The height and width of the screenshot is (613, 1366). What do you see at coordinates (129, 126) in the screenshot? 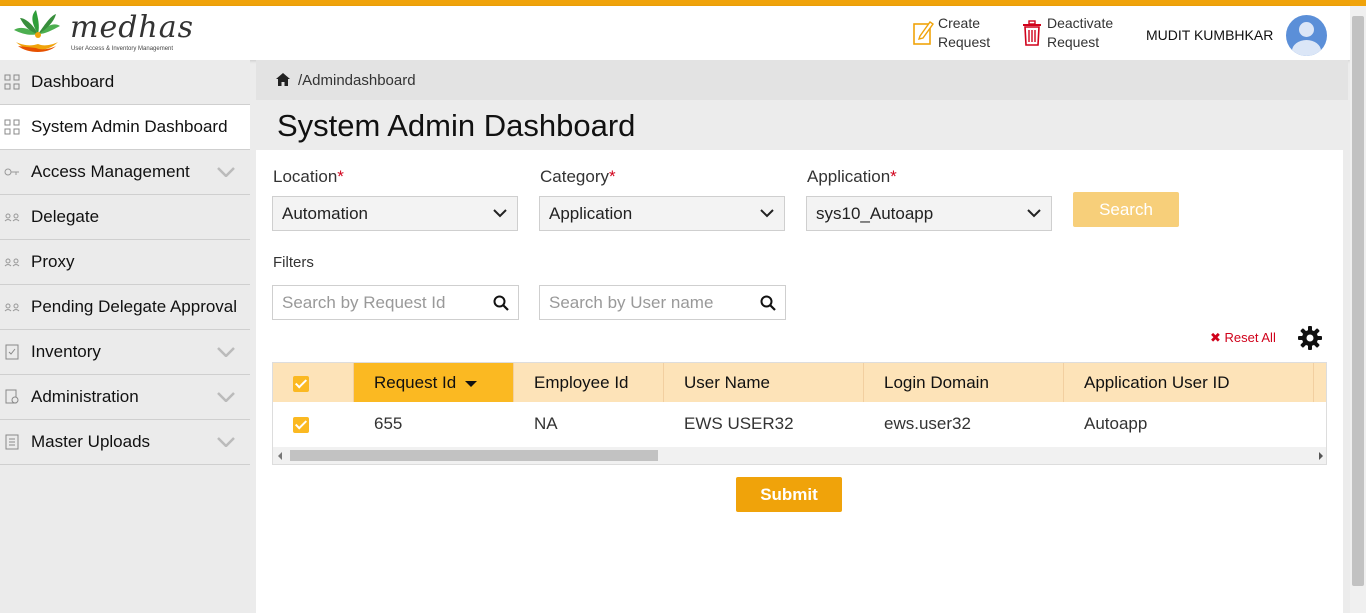
I see `sidebar-item-label: System Admin Dashboard` at bounding box center [129, 126].